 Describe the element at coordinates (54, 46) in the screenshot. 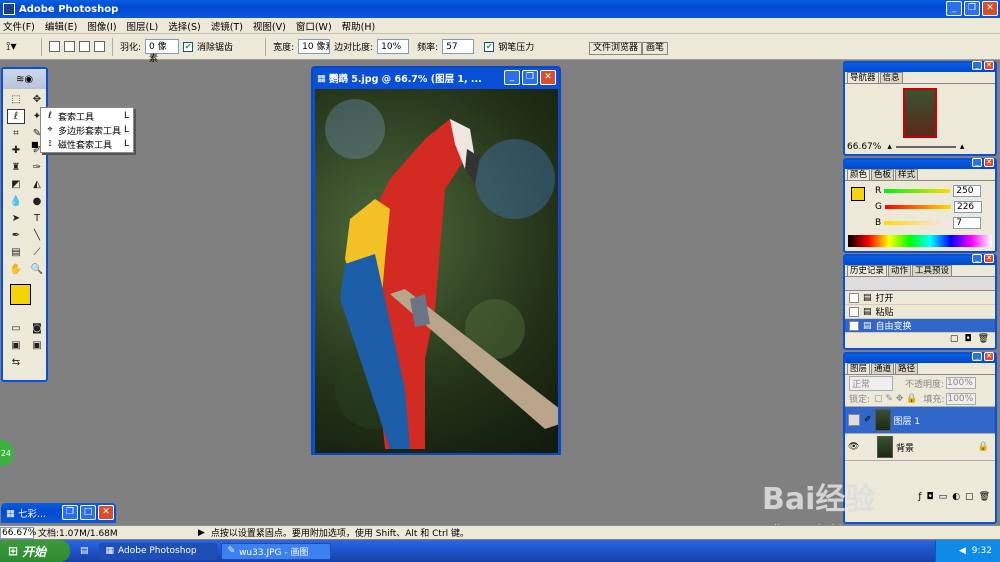

I see `new-selection-icon` at that location.